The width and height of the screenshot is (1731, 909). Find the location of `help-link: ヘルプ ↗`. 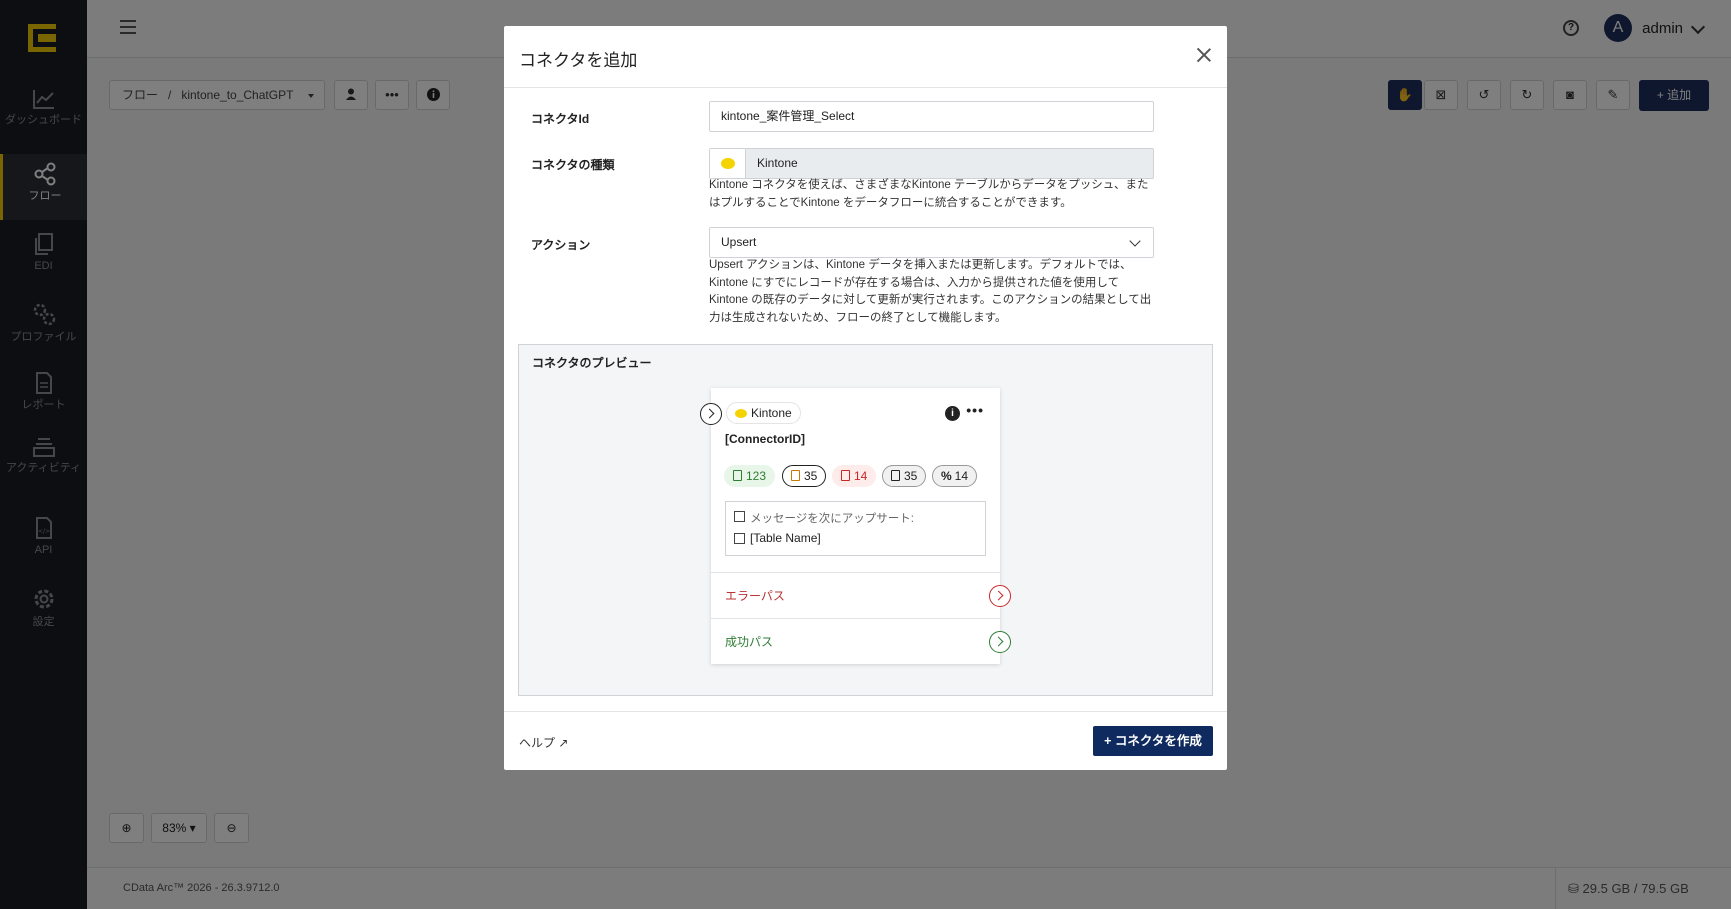

help-link: ヘルプ ↗ is located at coordinates (543, 742).